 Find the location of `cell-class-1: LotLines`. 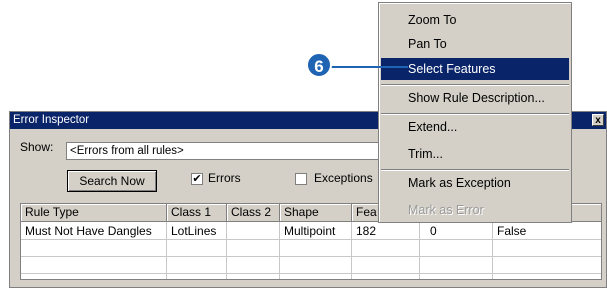

cell-class-1: LotLines is located at coordinates (194, 231).